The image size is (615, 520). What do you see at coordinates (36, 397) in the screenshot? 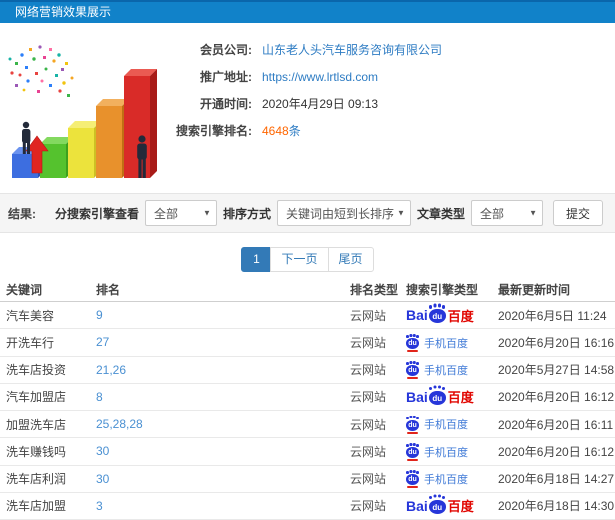
I see `keyword-cell: 汽车加盟店` at bounding box center [36, 397].